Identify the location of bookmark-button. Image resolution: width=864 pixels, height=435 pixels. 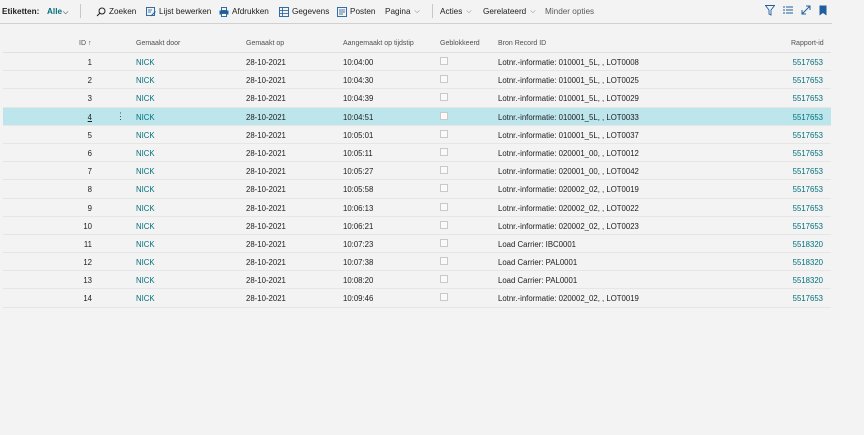
(823, 11).